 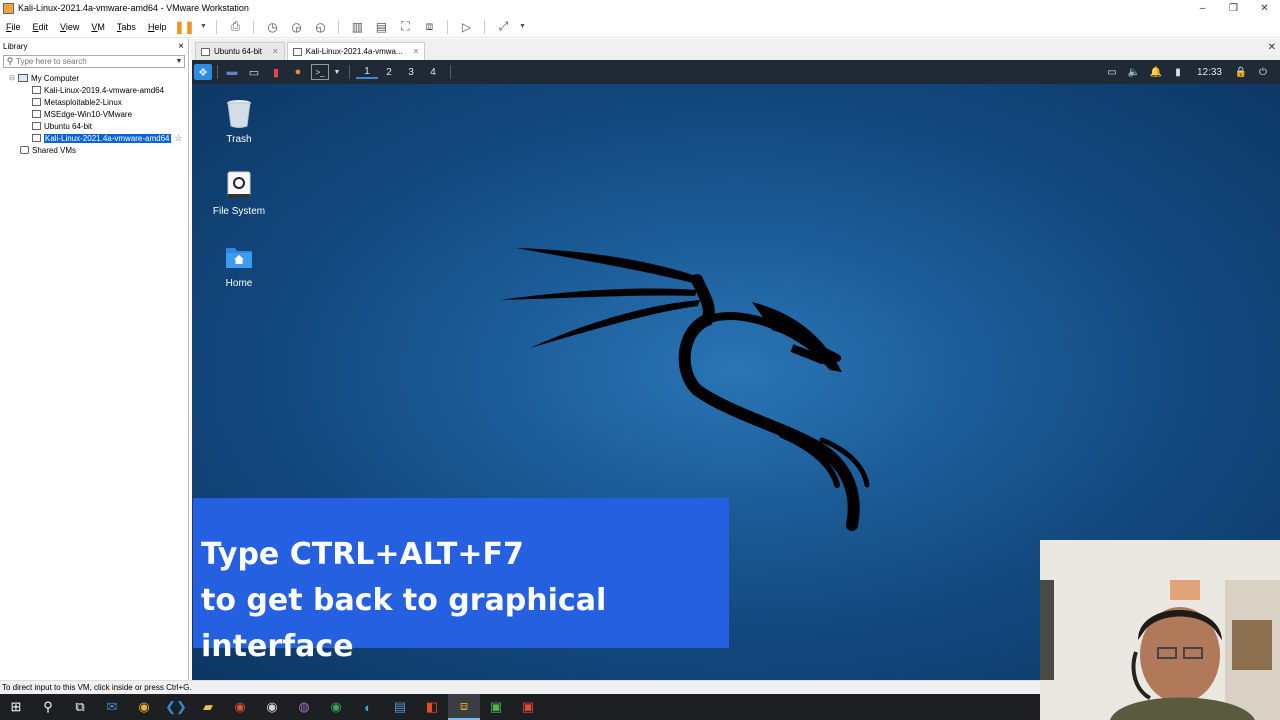 What do you see at coordinates (405, 27) in the screenshot?
I see `full-screen-icon: ⛶` at bounding box center [405, 27].